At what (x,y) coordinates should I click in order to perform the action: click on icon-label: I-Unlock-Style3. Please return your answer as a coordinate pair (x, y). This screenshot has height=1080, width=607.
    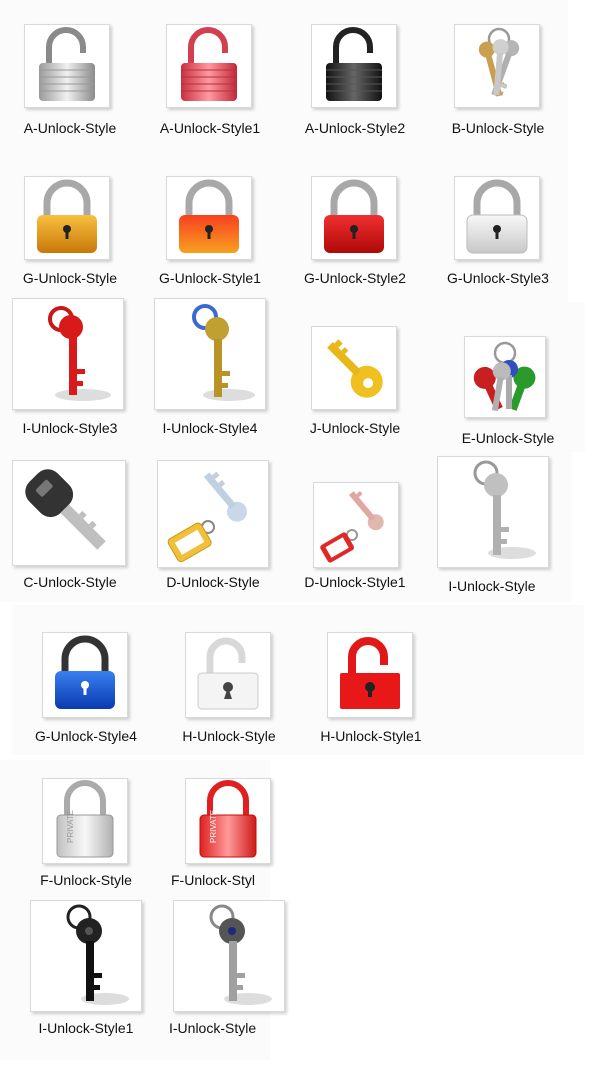
    Looking at the image, I should click on (70, 428).